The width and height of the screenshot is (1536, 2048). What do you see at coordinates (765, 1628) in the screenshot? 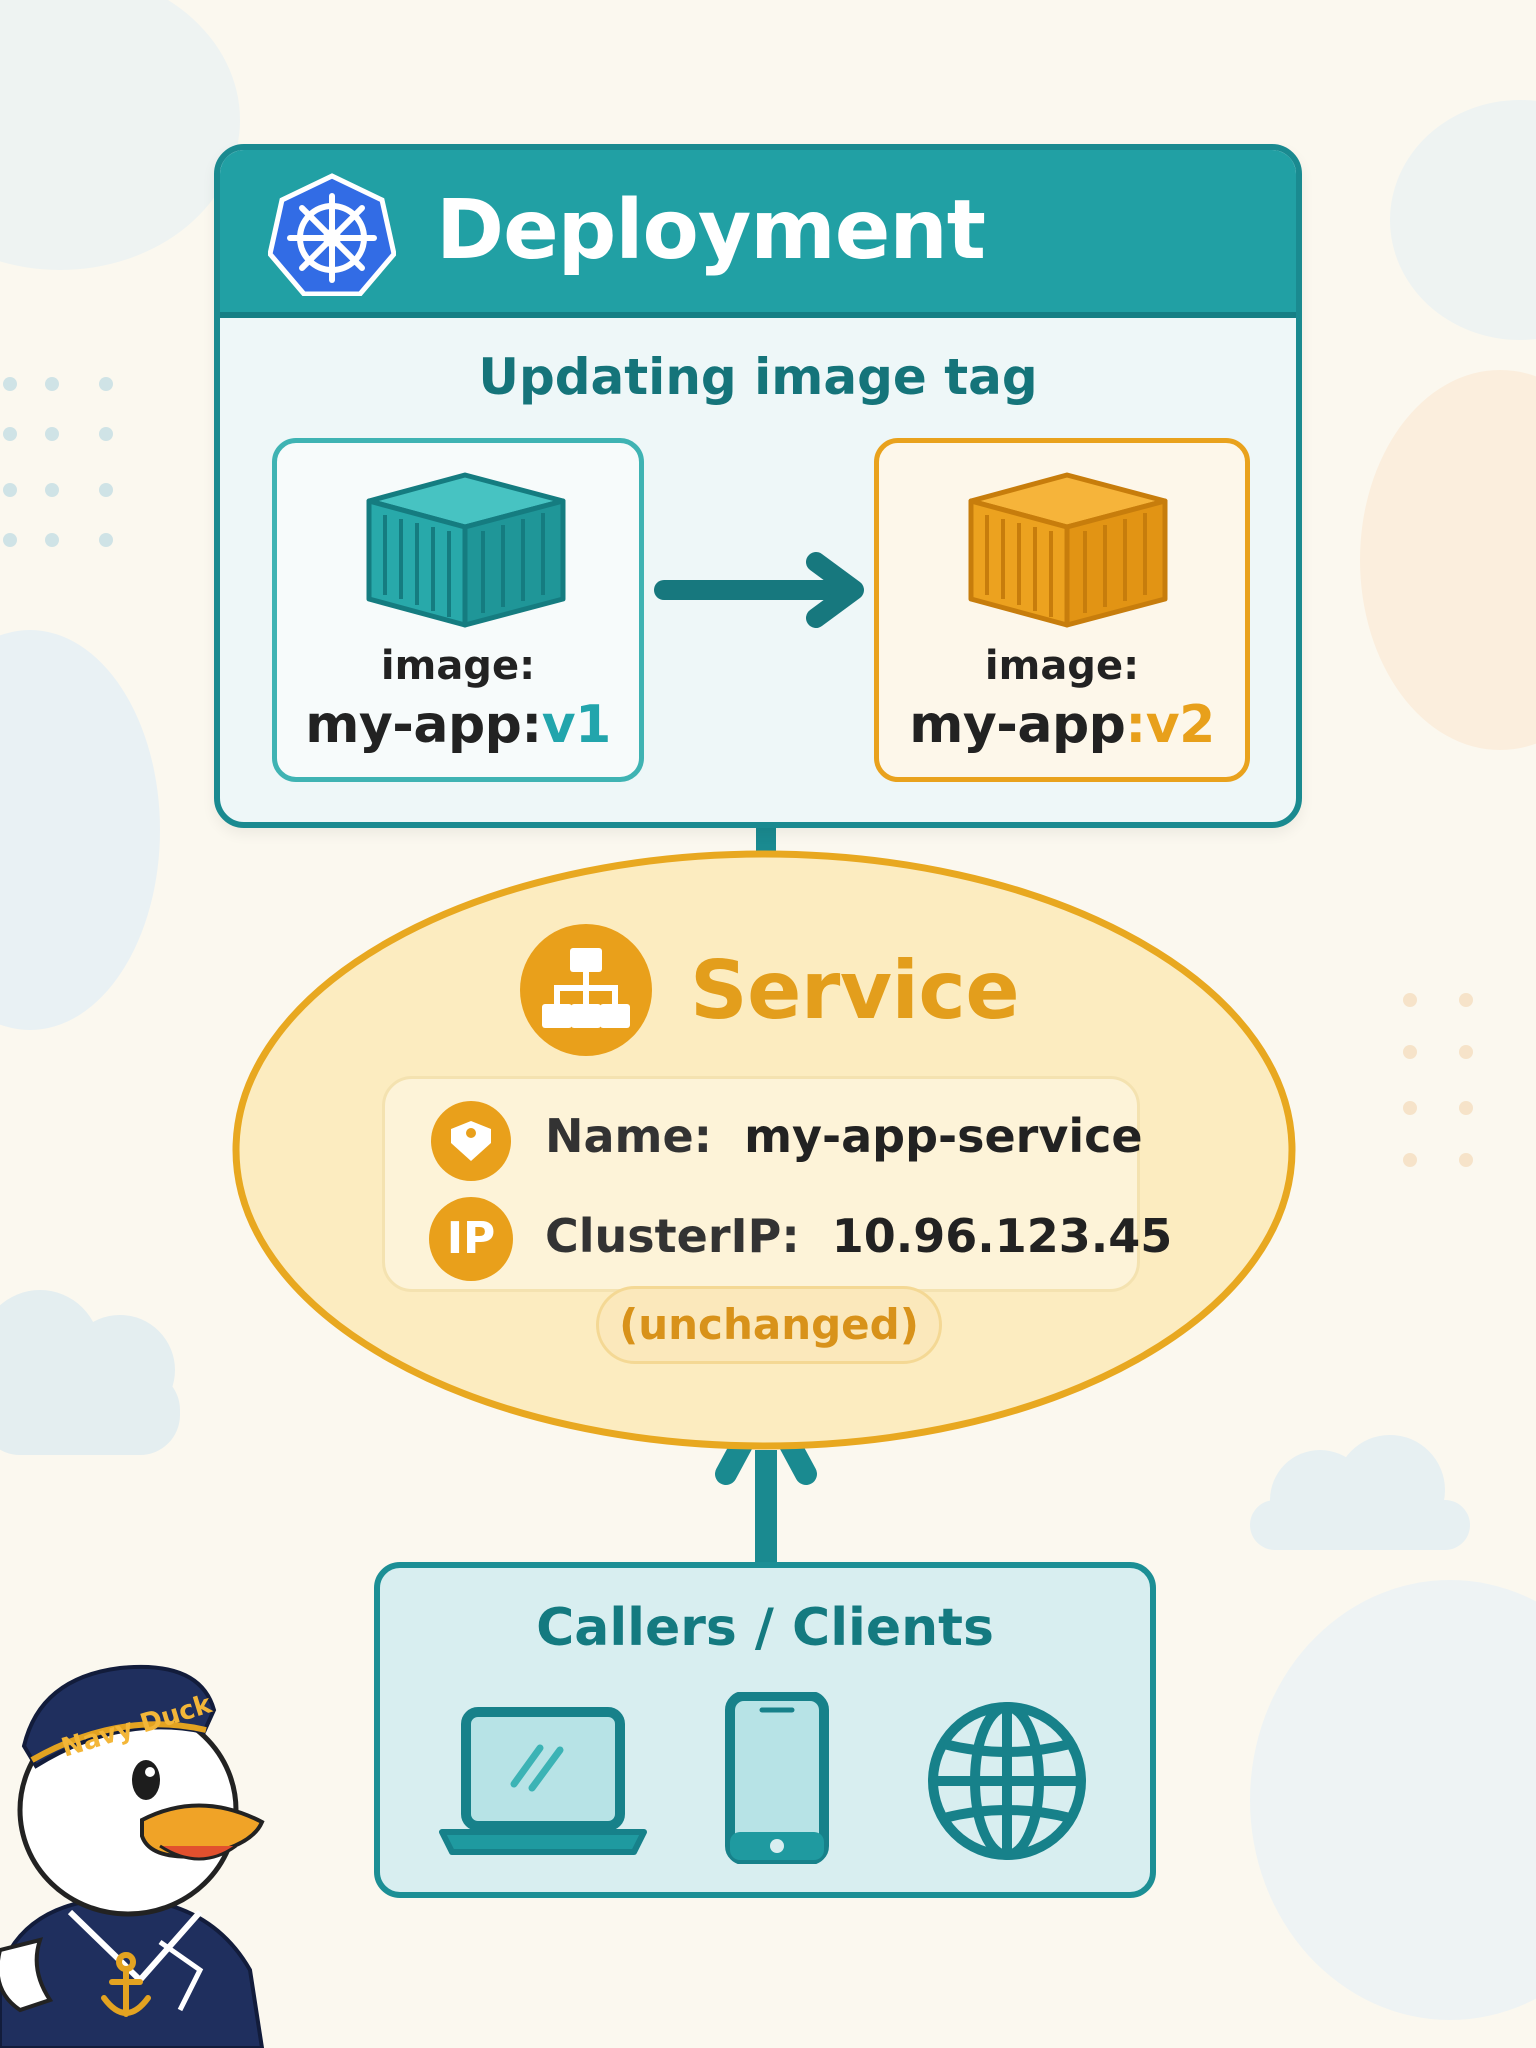
I see `clients-title: Callers / Clients` at bounding box center [765, 1628].